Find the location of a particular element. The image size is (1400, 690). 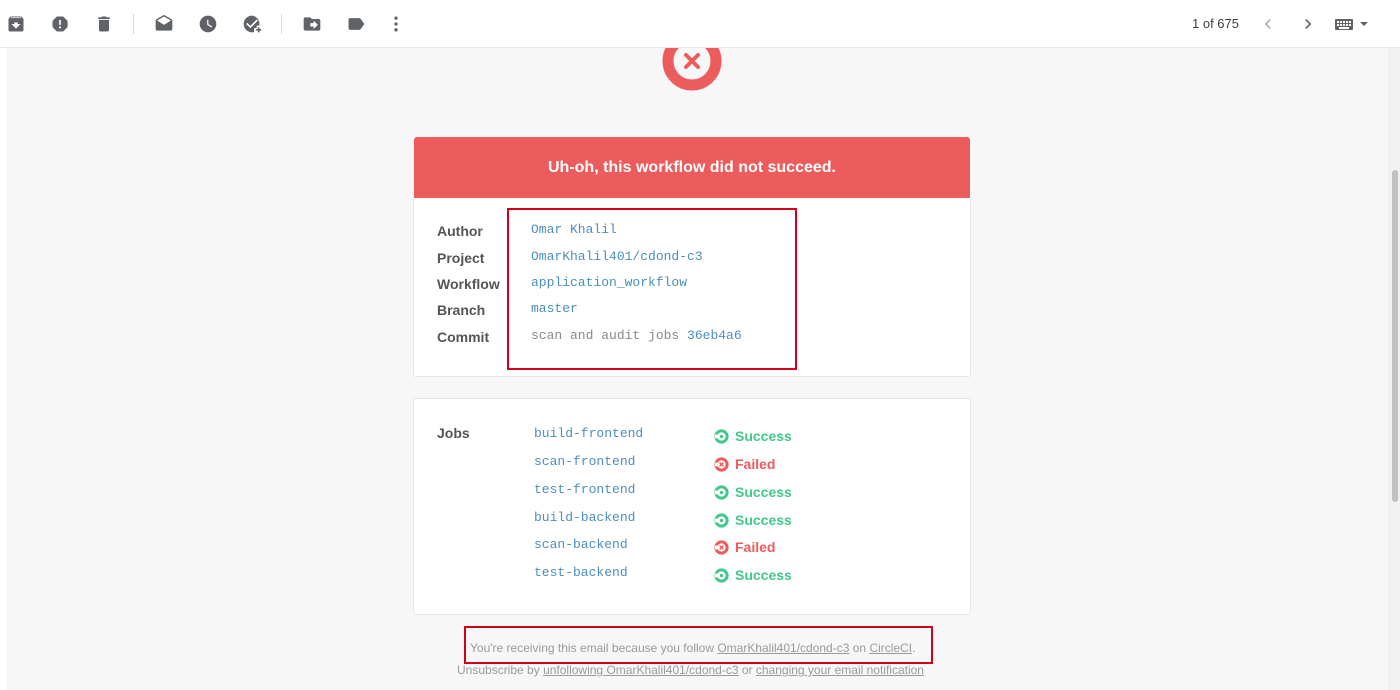

move-to-icon is located at coordinates (312, 24).